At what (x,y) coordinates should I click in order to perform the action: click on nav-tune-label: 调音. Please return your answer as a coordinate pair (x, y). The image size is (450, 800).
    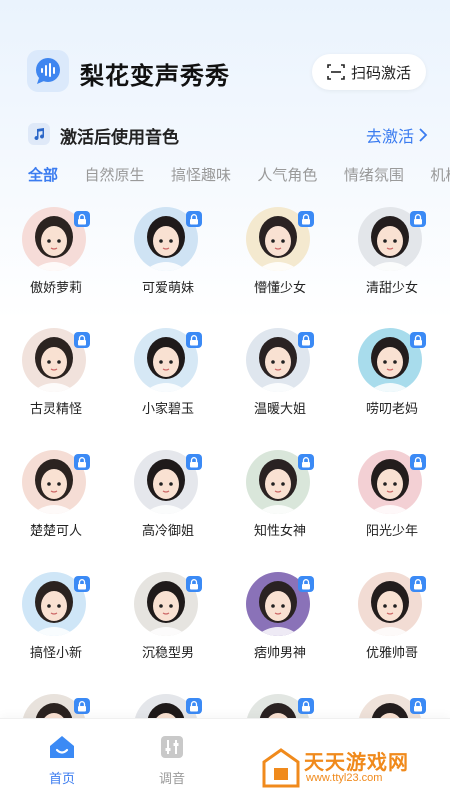
    Looking at the image, I should click on (171, 778).